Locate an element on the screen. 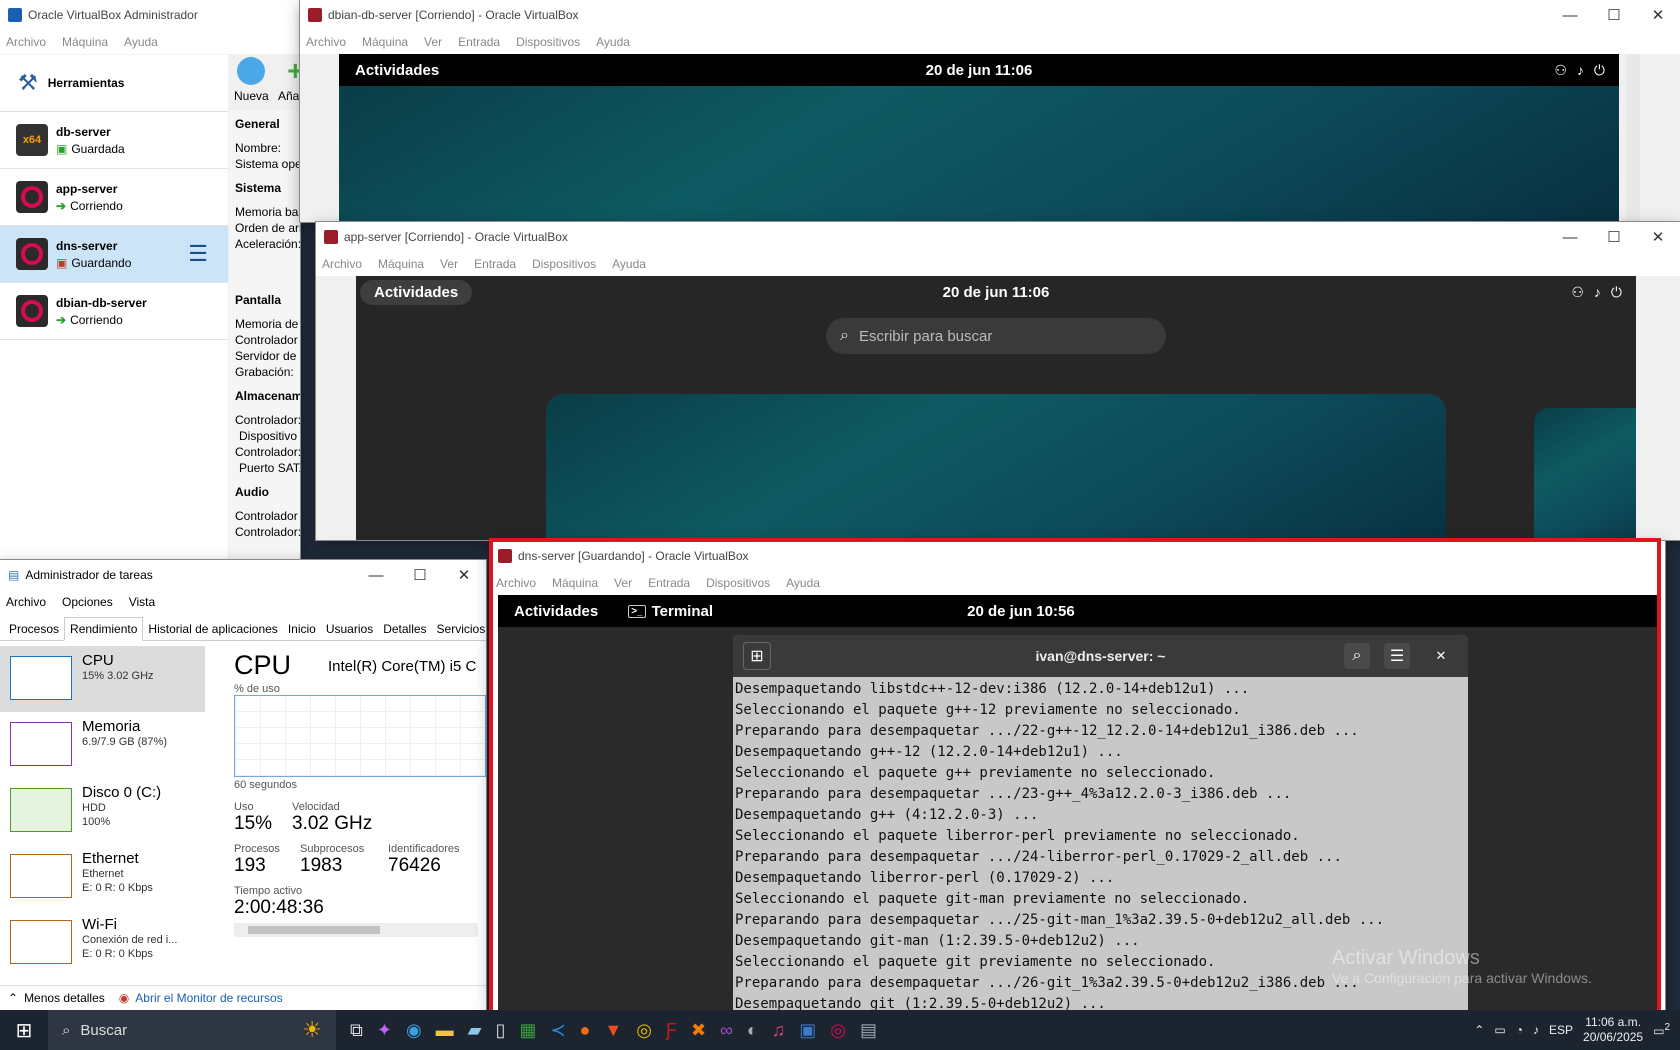 The image size is (1680, 1050). taskbar-clock: 11:06 a.m. 20/06/2025 is located at coordinates (1613, 1030).